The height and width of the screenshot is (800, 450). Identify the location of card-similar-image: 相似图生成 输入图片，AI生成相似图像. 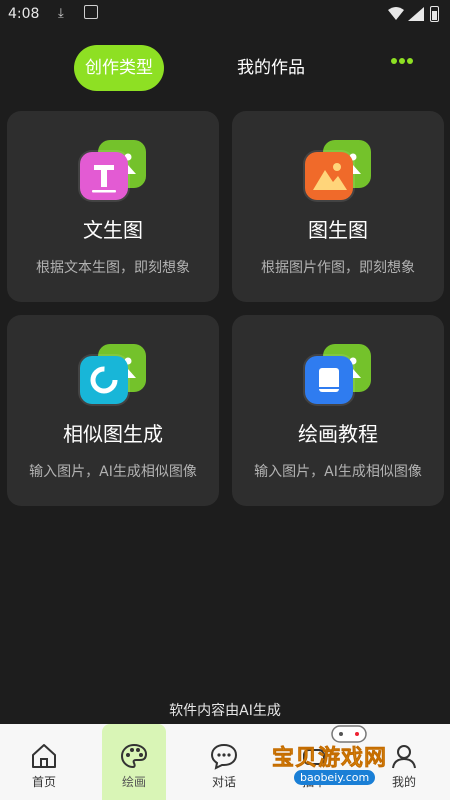
(113, 410).